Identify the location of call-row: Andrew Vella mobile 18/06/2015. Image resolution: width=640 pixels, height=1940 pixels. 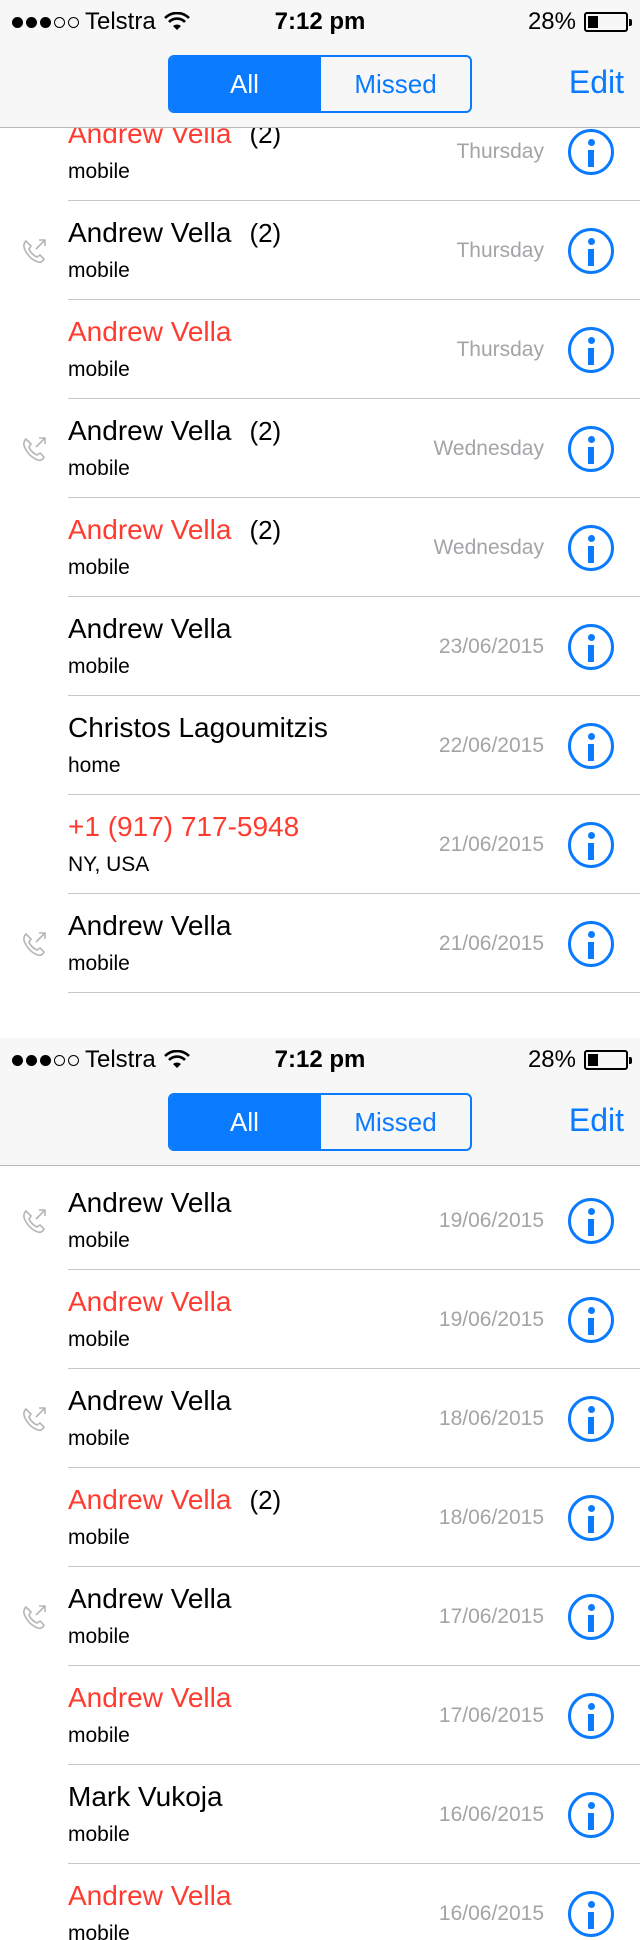
(320, 1418).